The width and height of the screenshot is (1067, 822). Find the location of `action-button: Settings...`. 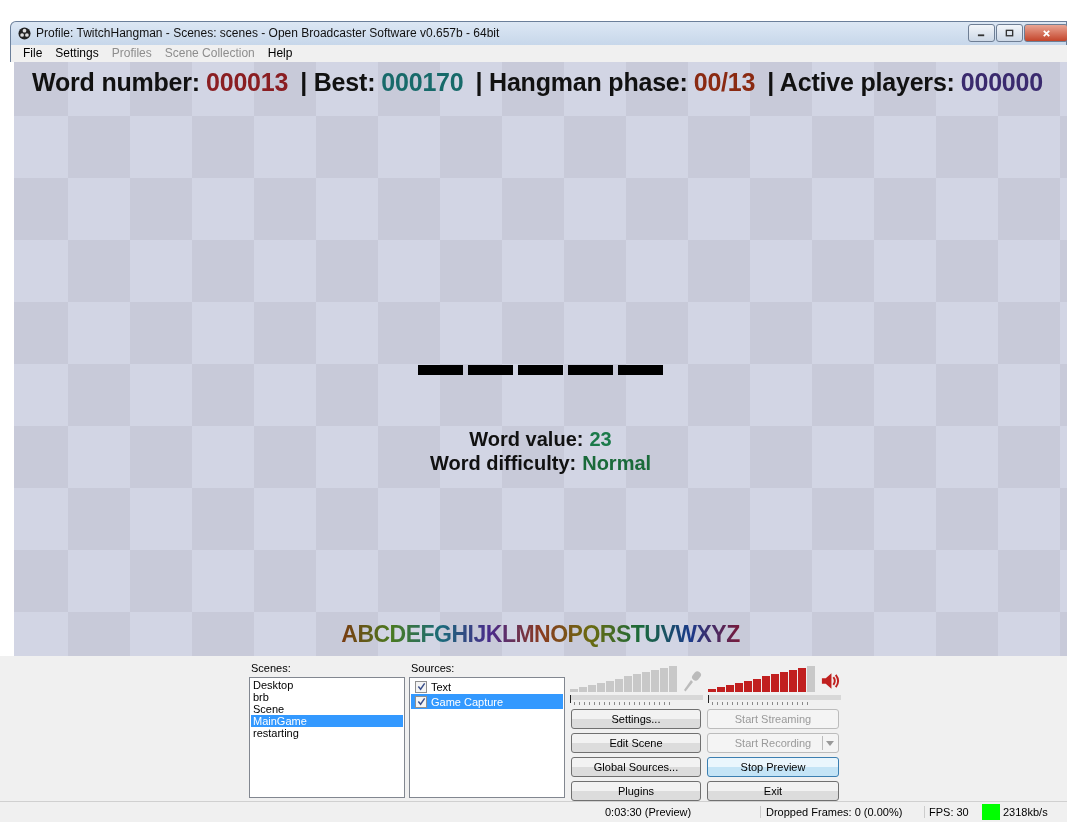

action-button: Settings... is located at coordinates (636, 719).